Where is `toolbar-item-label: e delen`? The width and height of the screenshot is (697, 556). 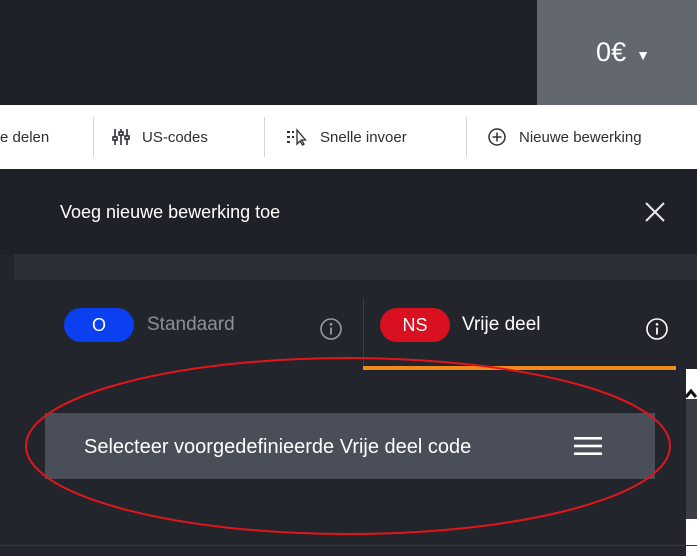 toolbar-item-label: e delen is located at coordinates (25, 137).